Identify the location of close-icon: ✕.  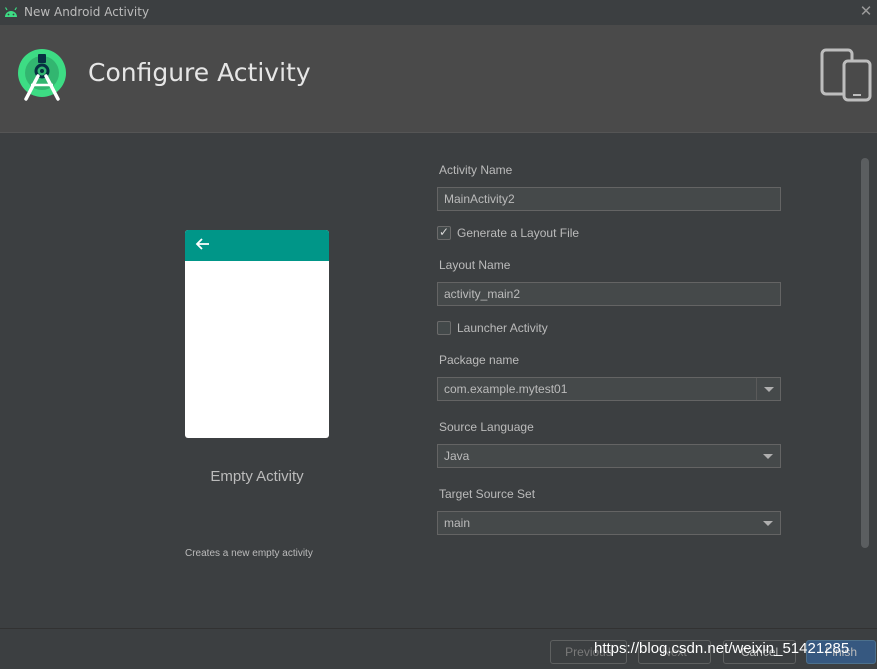
(866, 11).